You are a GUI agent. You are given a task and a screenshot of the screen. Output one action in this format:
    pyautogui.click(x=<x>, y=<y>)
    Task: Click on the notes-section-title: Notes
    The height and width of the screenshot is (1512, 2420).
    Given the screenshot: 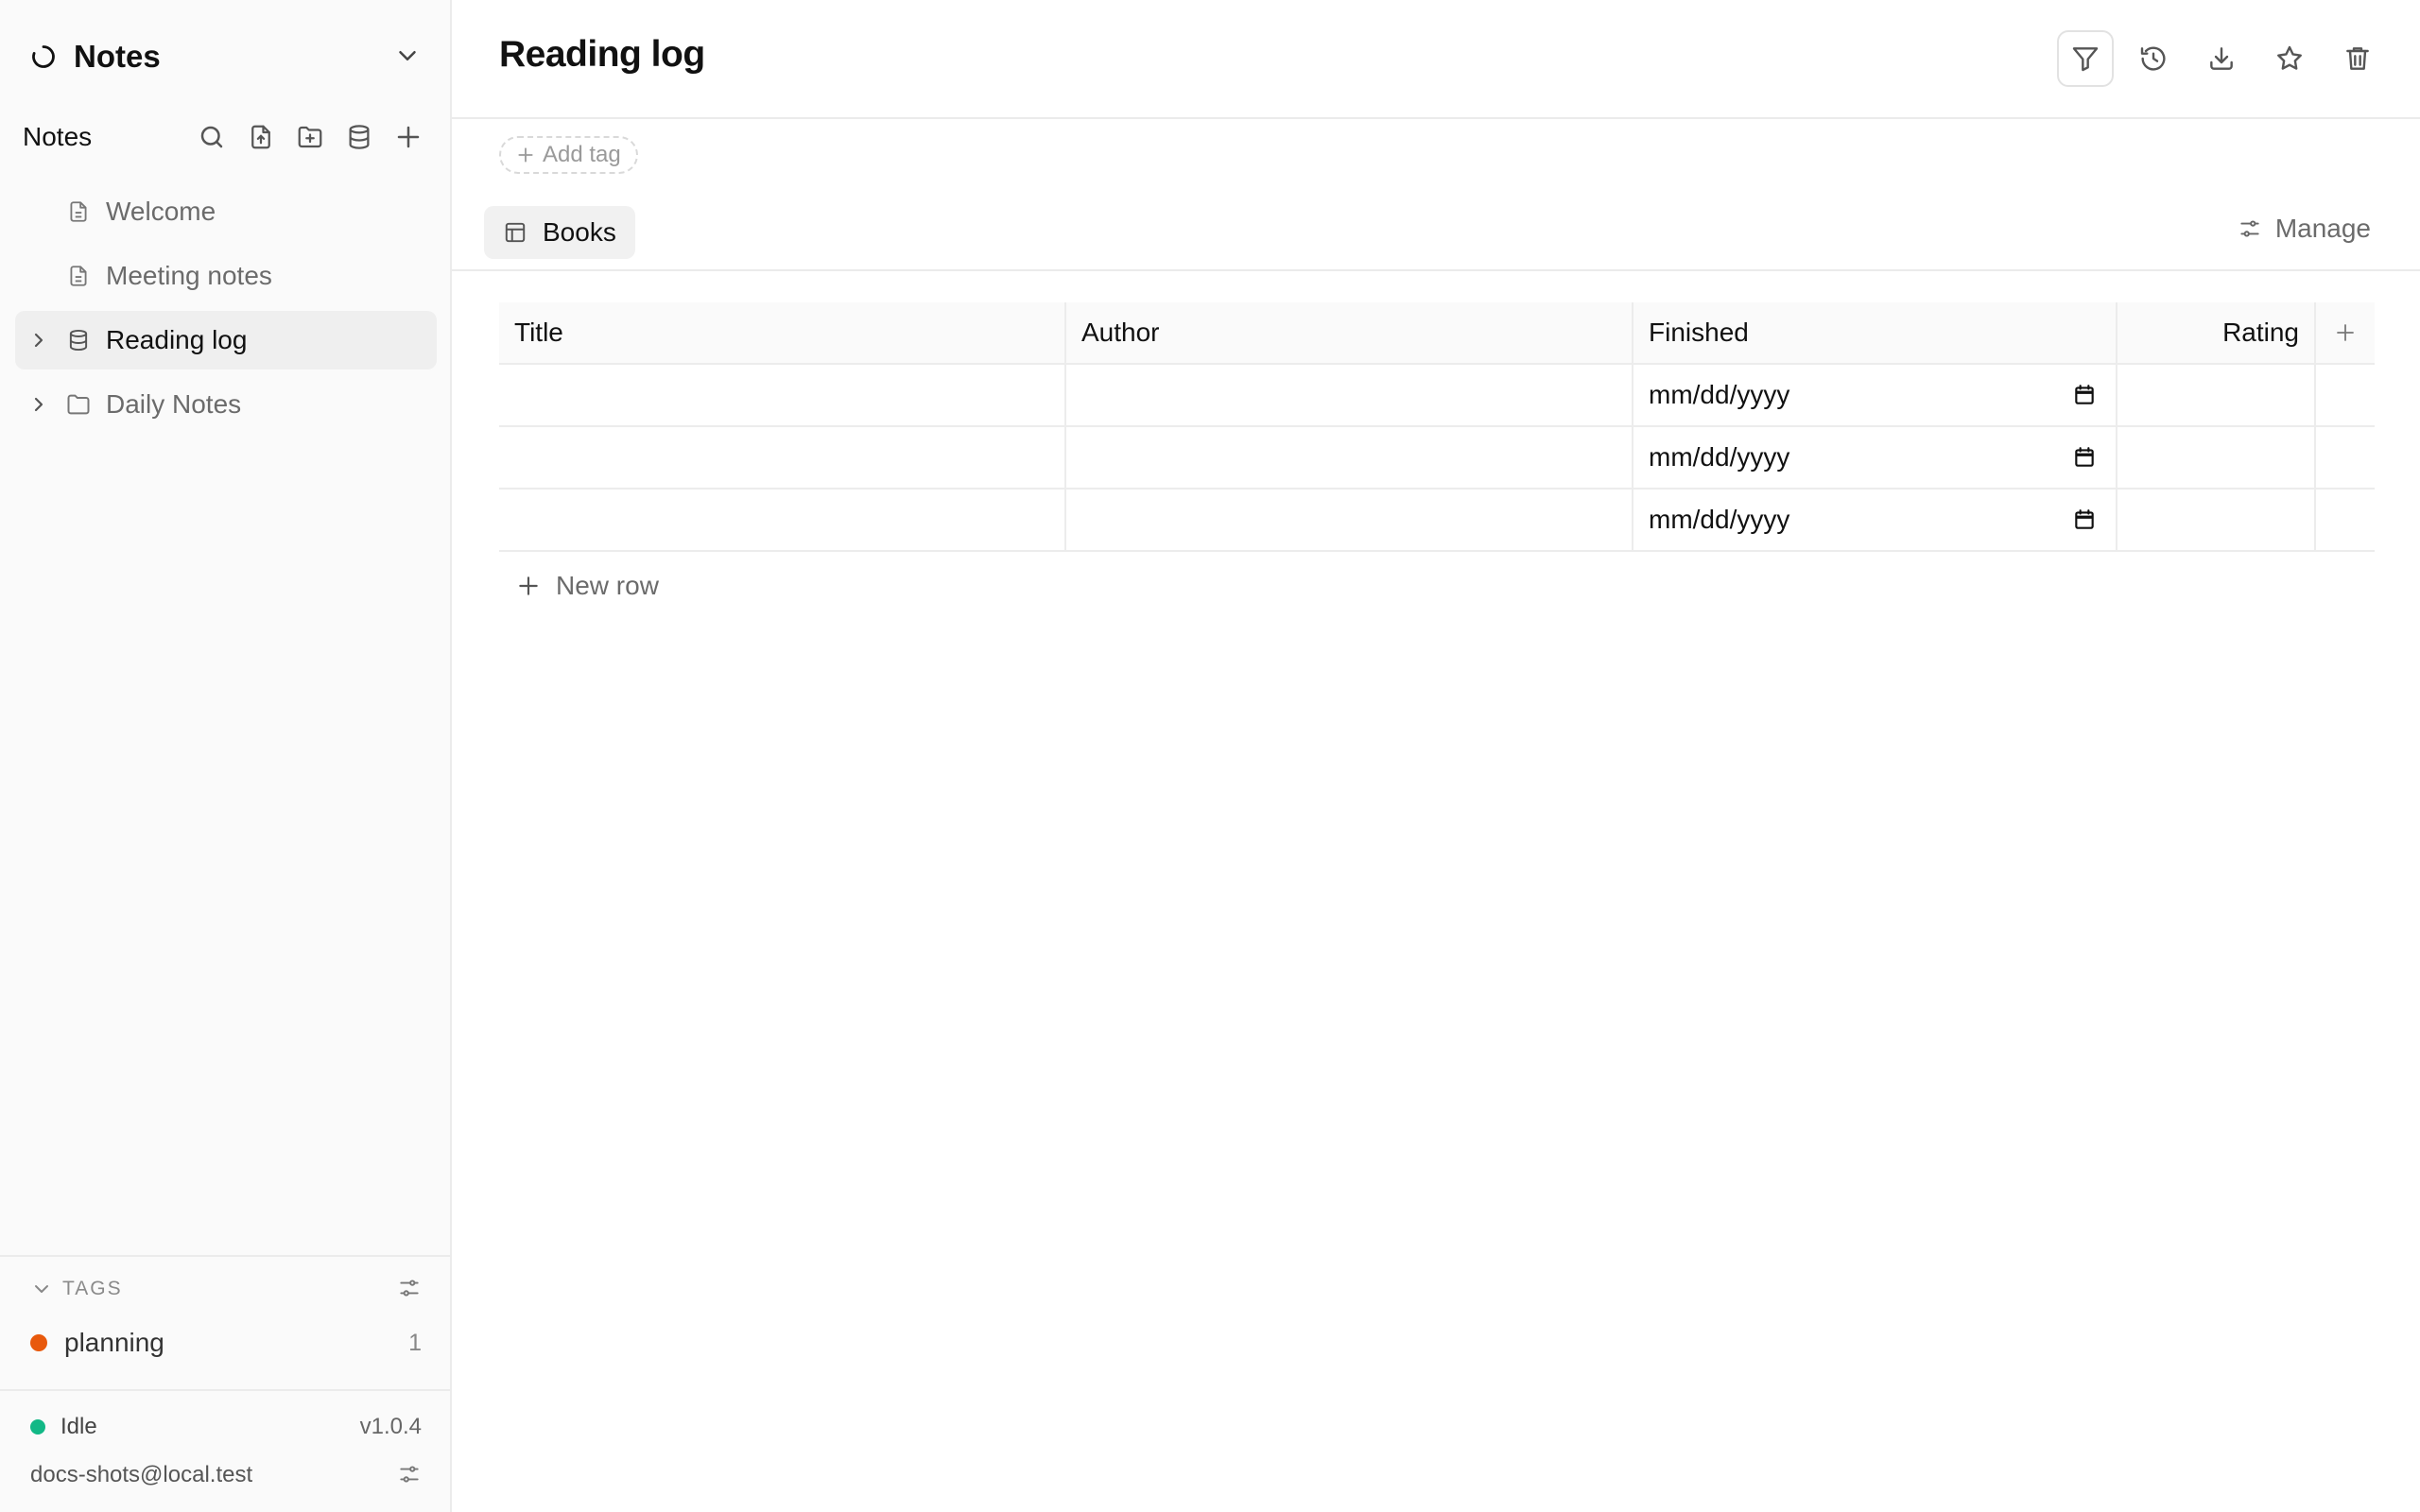 What is the action you would take?
    pyautogui.click(x=58, y=136)
    